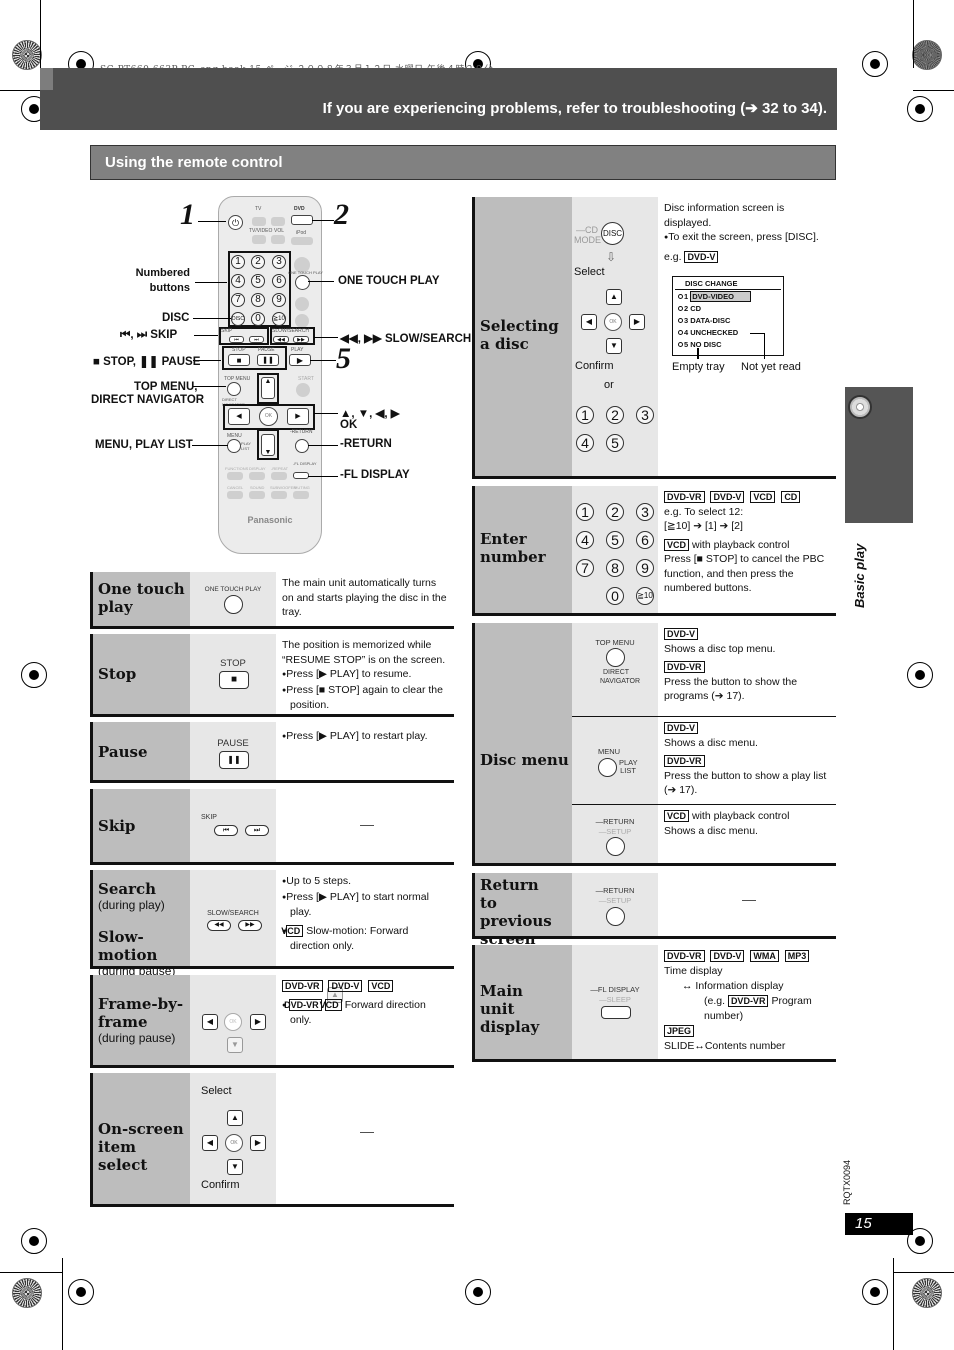 The height and width of the screenshot is (1350, 954). What do you see at coordinates (747, 667) in the screenshot?
I see `format-tag-line: DVD-VR` at bounding box center [747, 667].